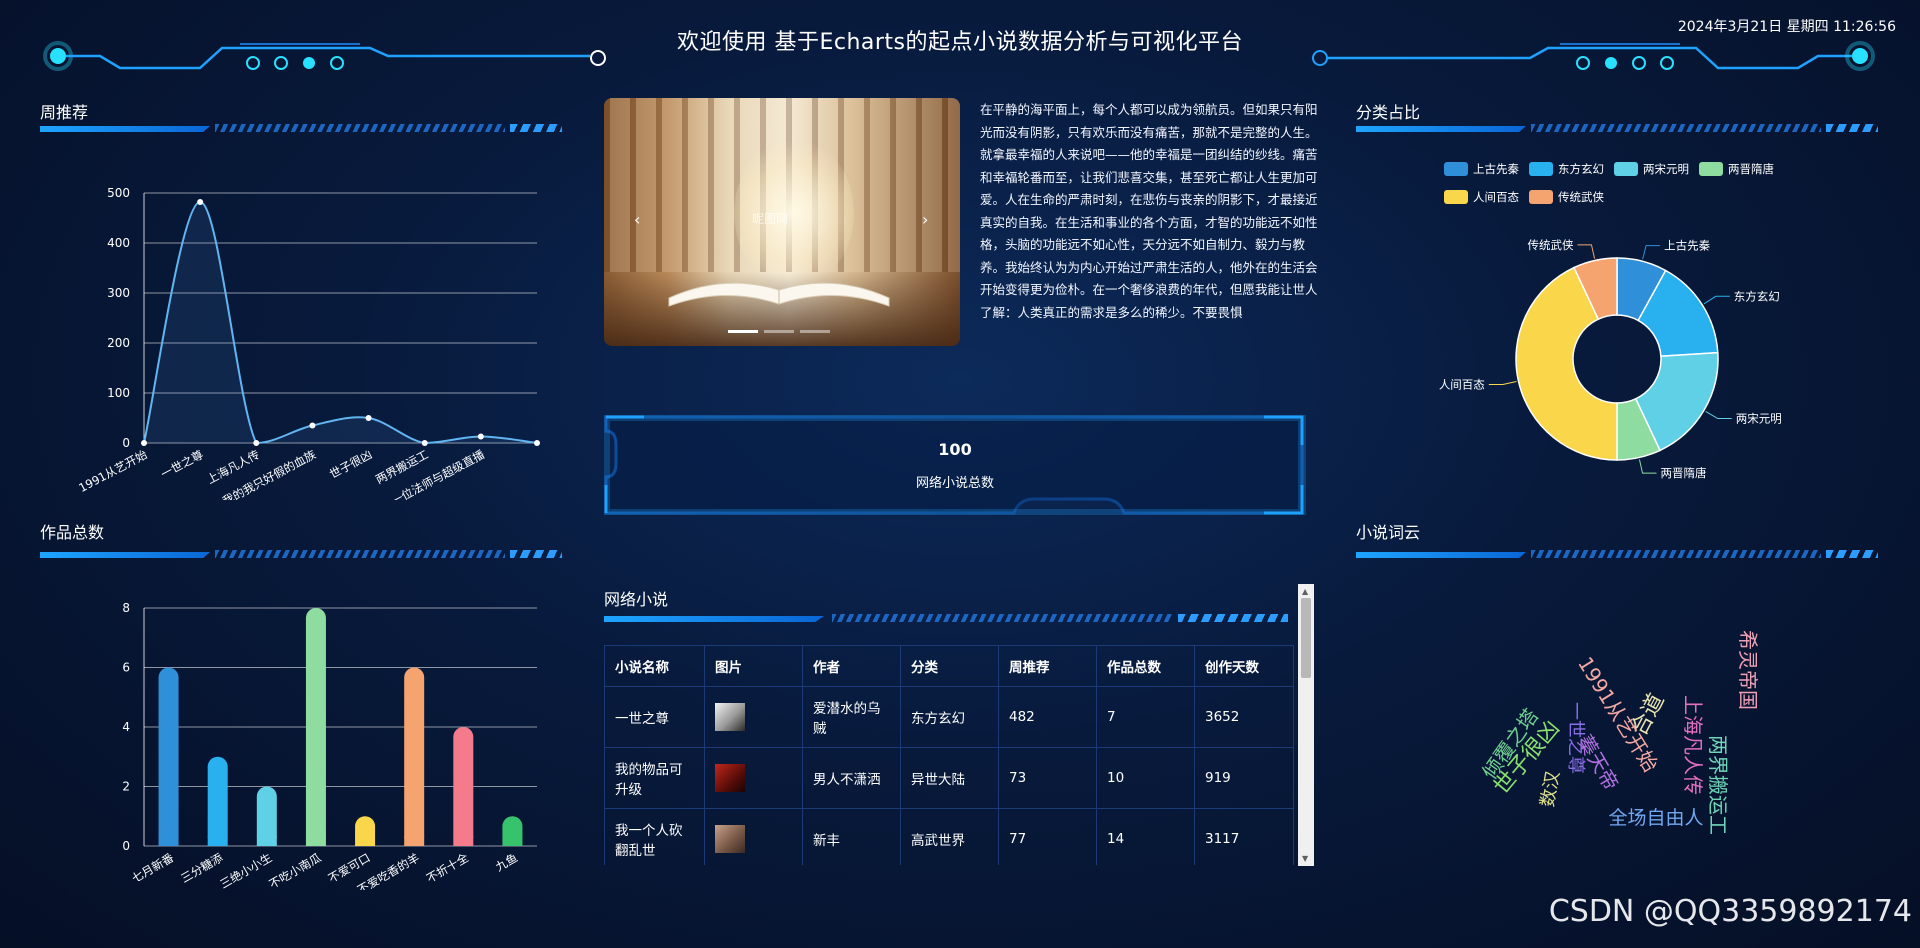 This screenshot has width=1920, height=948. What do you see at coordinates (1566, 197) in the screenshot?
I see `legend-item: 传统武侠` at bounding box center [1566, 197].